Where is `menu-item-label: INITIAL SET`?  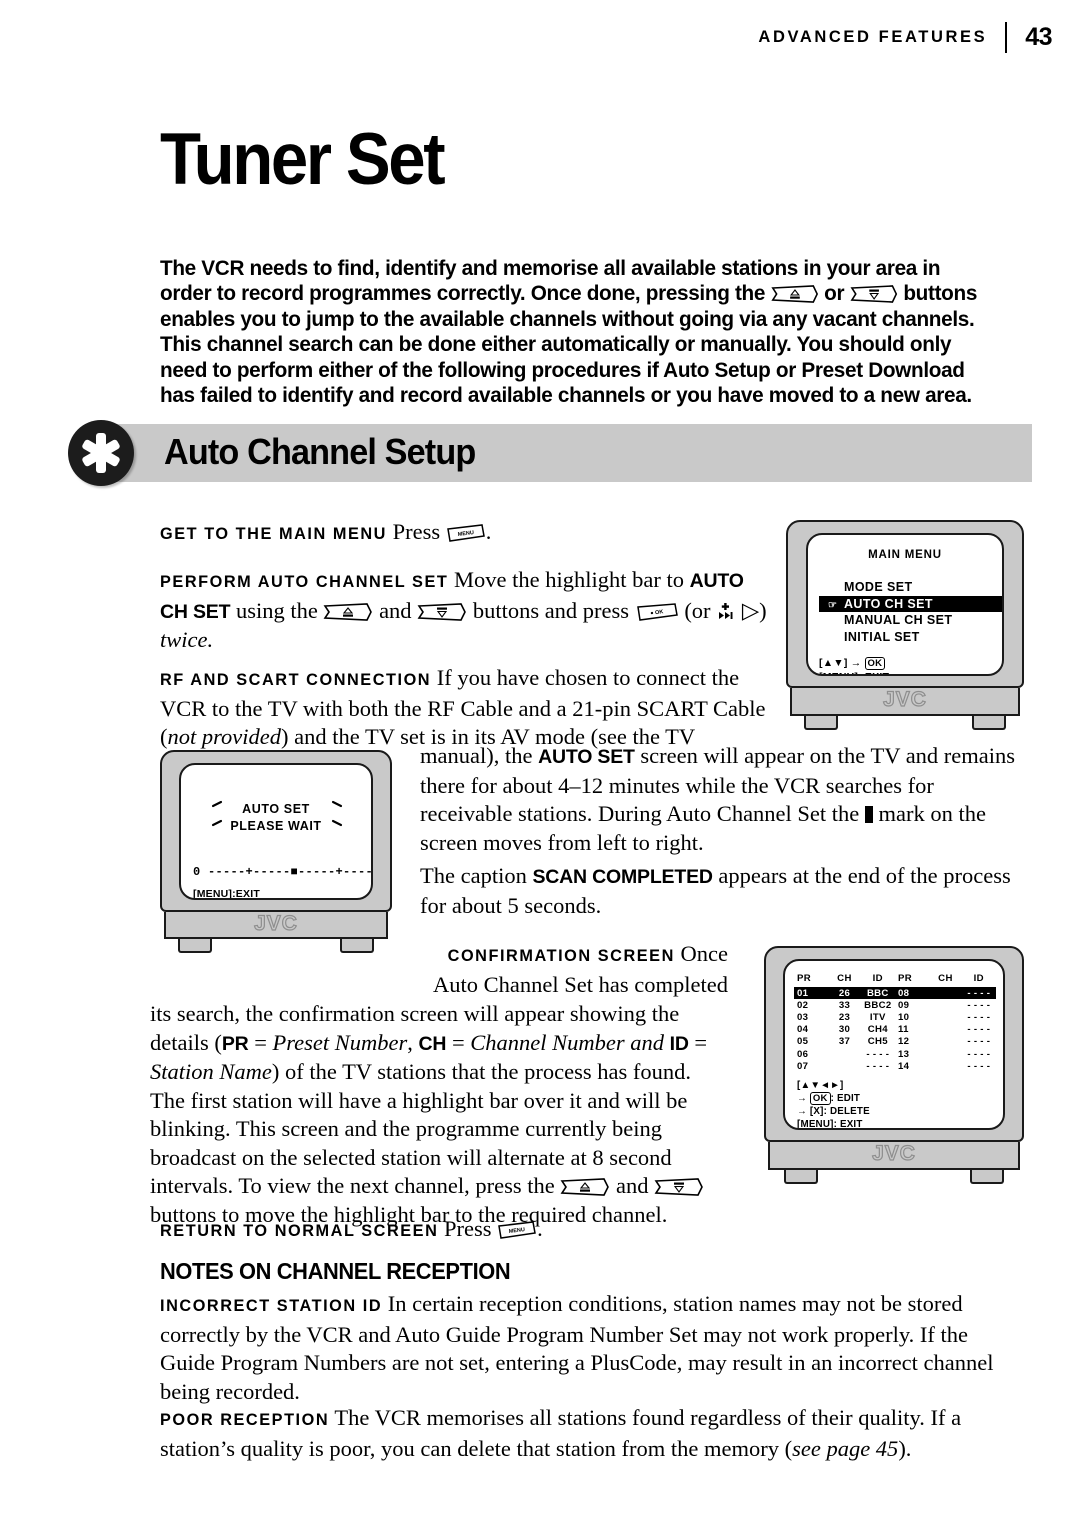 menu-item-label: INITIAL SET is located at coordinates (882, 636).